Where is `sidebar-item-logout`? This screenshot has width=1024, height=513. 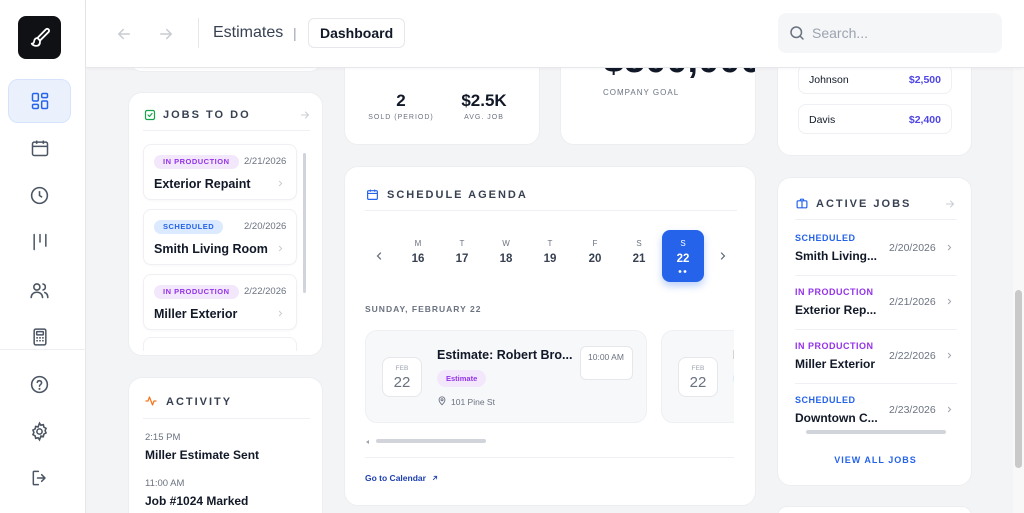 sidebar-item-logout is located at coordinates (39, 478).